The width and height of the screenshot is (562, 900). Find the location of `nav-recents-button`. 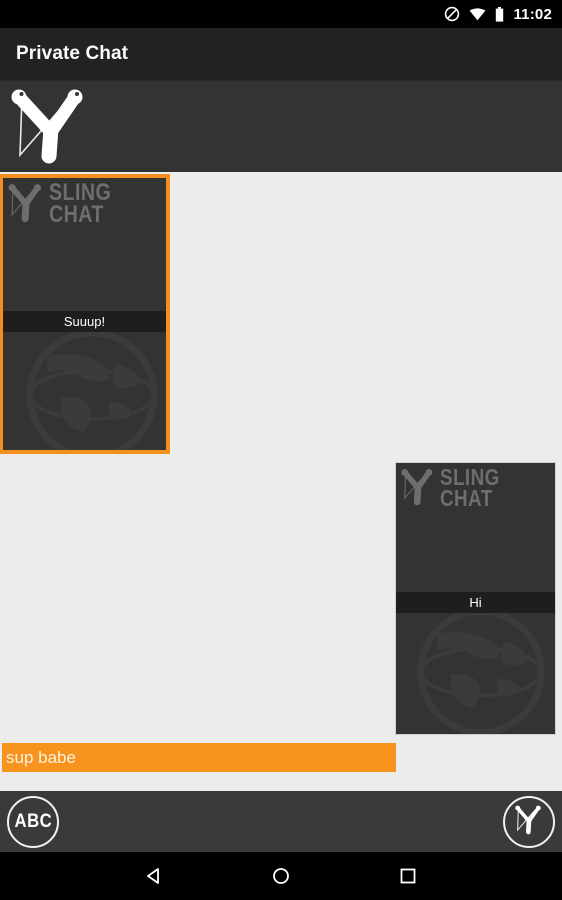

nav-recents-button is located at coordinates (408, 876).